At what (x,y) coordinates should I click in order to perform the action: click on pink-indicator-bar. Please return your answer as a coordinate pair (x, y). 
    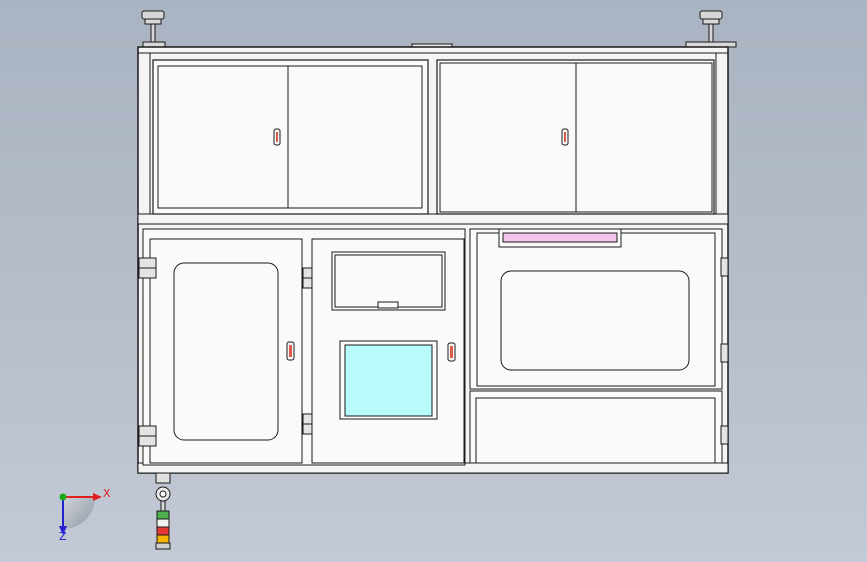
    Looking at the image, I should click on (560, 238).